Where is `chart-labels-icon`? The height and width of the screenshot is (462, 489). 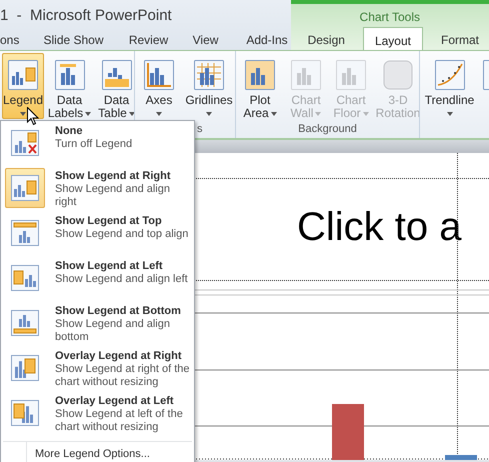
chart-labels-icon is located at coordinates (70, 75).